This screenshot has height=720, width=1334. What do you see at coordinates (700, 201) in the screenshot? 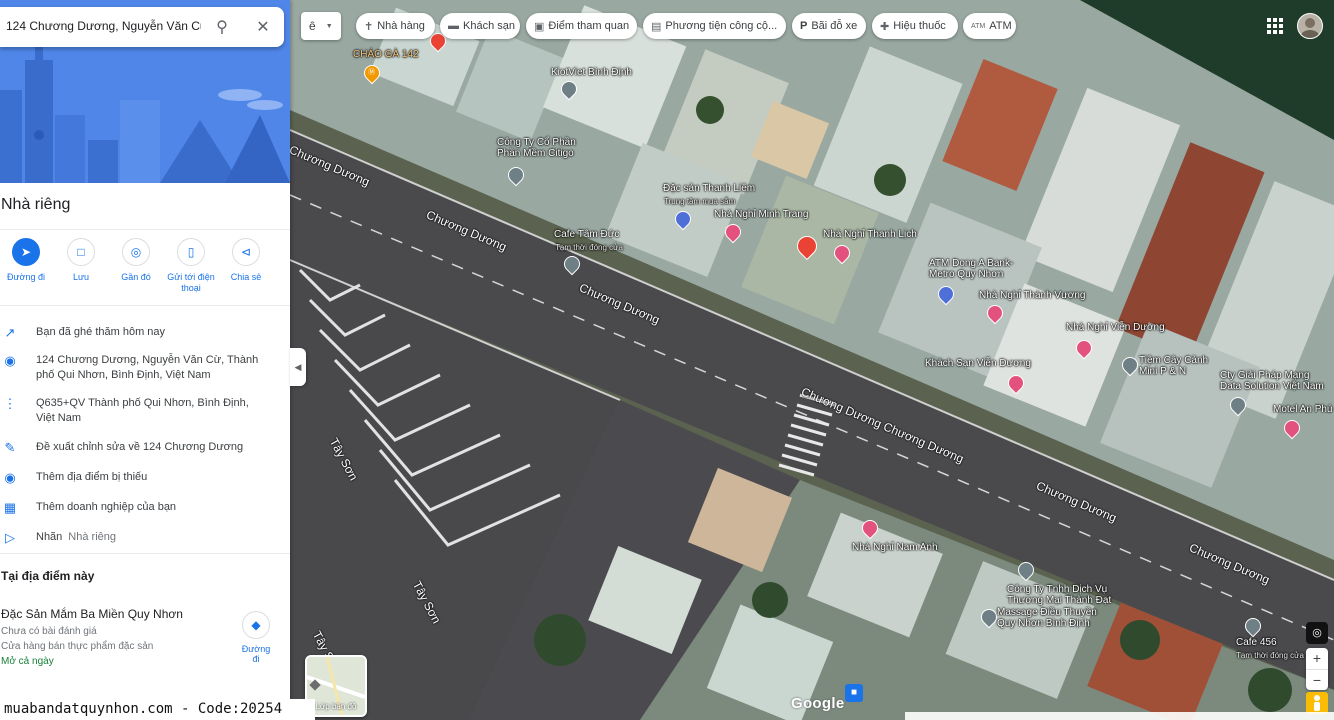
I see `poi-sublabel: Trung tâm mua sắm` at bounding box center [700, 201].